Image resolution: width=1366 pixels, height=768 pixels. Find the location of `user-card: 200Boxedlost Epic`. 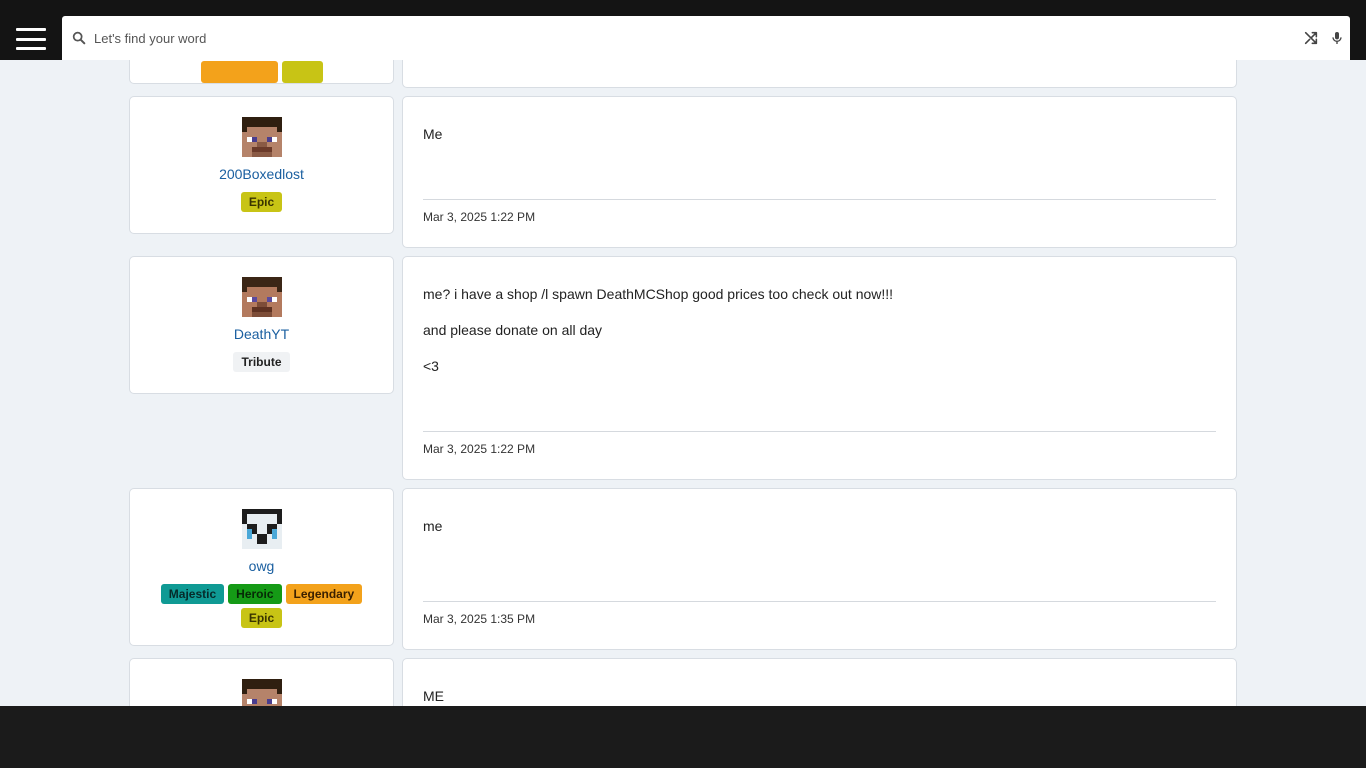

user-card: 200Boxedlost Epic is located at coordinates (261, 165).